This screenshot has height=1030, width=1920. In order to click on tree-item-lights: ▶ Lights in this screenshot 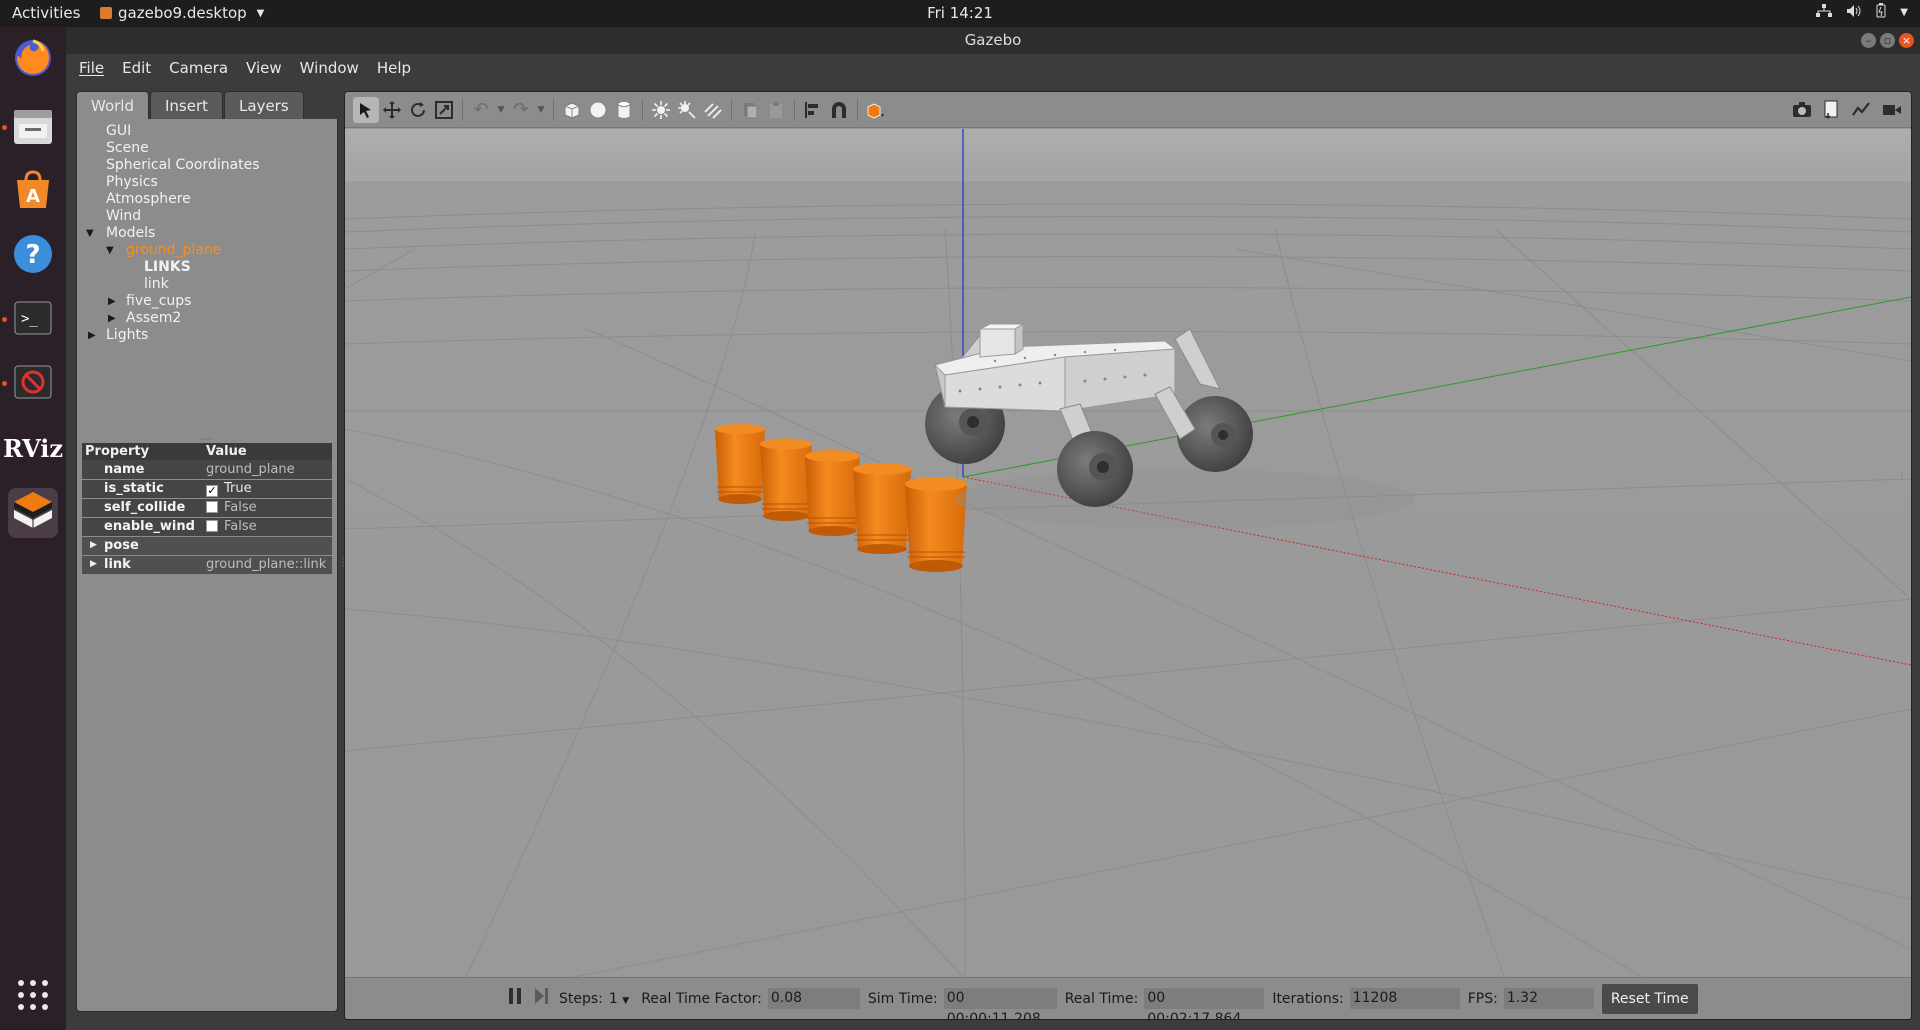, I will do `click(207, 335)`.